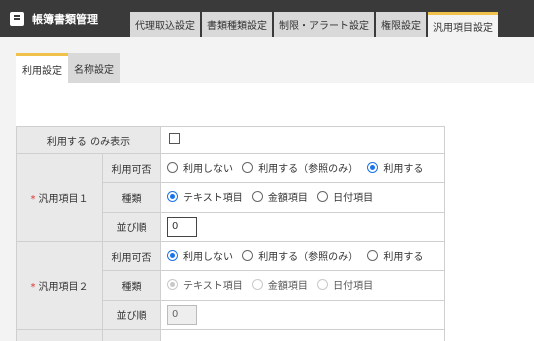 Image resolution: width=534 pixels, height=341 pixels. What do you see at coordinates (59, 335) in the screenshot?
I see `item-label-cell` at bounding box center [59, 335].